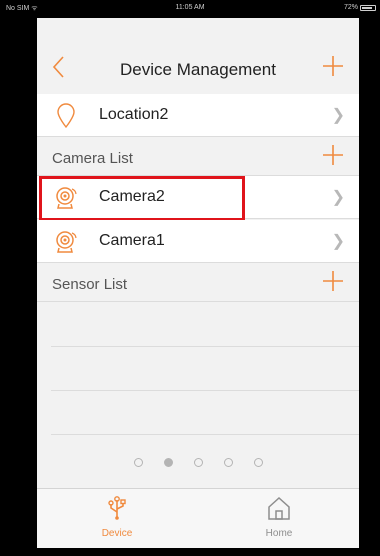  I want to click on camera-row: Camera2 ❯, so click(198, 198).